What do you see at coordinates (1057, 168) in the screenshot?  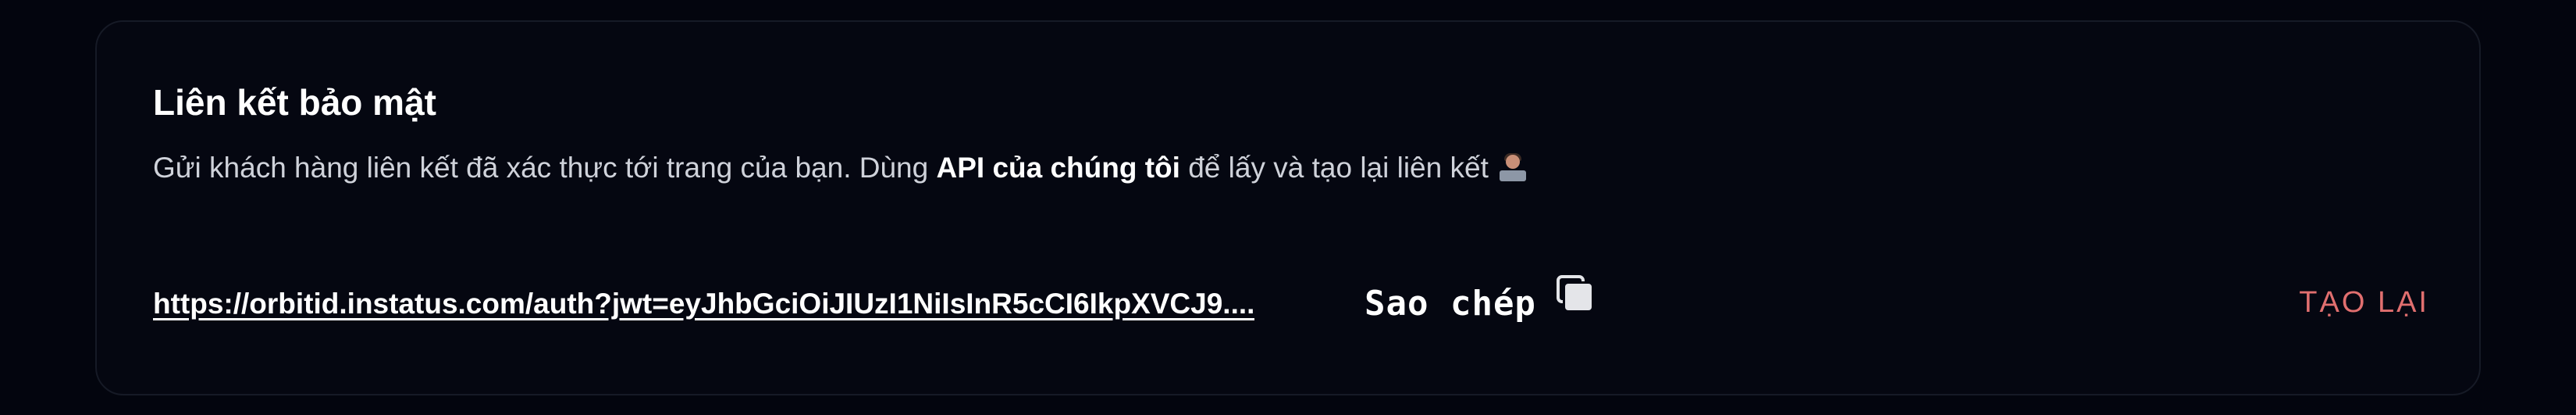 I see `api-link: API của chúng tôi` at bounding box center [1057, 168].